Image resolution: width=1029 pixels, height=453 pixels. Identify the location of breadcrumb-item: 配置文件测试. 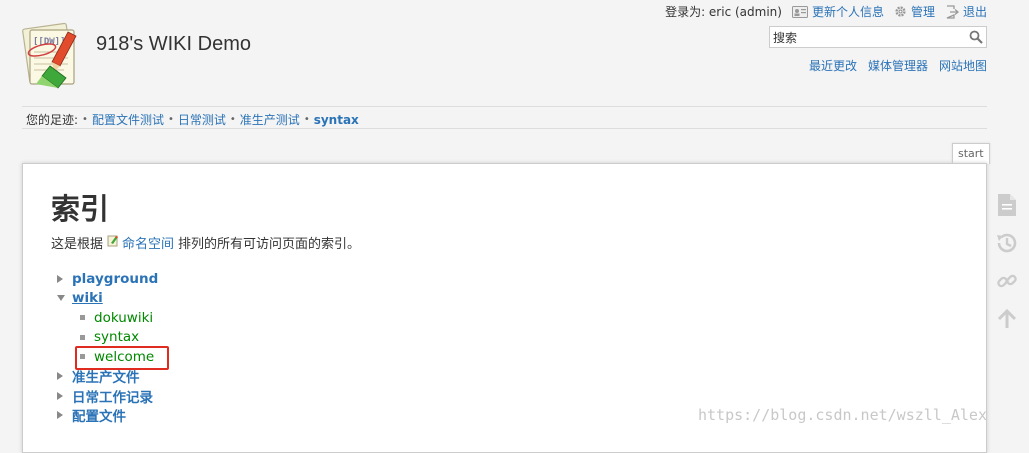
(128, 119).